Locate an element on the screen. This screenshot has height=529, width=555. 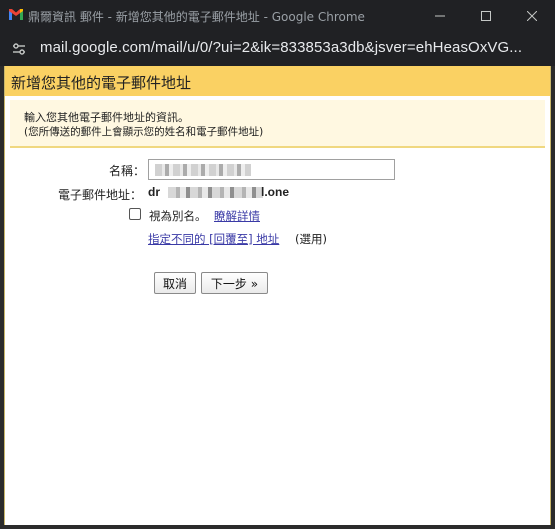
maximize-button is located at coordinates (486, 16).